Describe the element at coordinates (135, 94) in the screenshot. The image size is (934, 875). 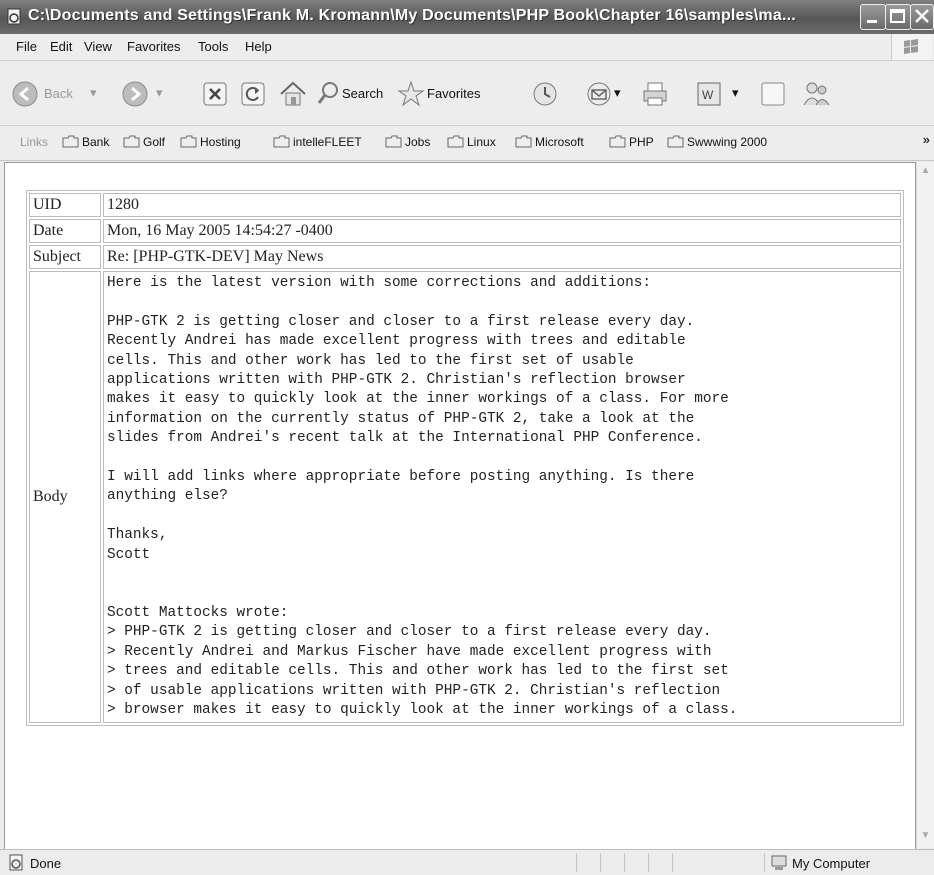
I see `forward-arrow-icon` at that location.